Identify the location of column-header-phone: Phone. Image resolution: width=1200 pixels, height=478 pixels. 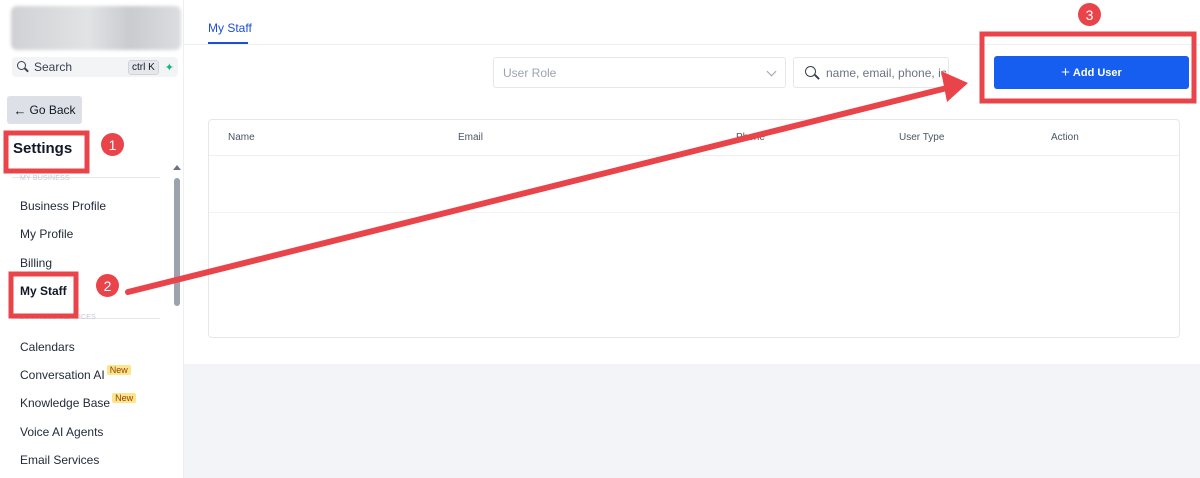
(750, 137).